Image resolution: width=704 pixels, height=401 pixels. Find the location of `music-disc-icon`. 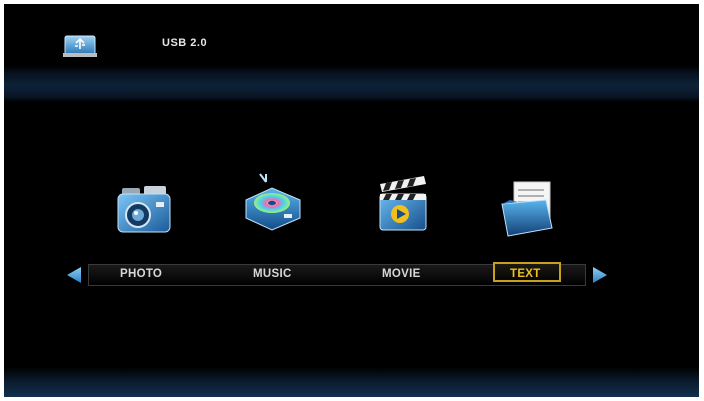

music-disc-icon is located at coordinates (272, 202).